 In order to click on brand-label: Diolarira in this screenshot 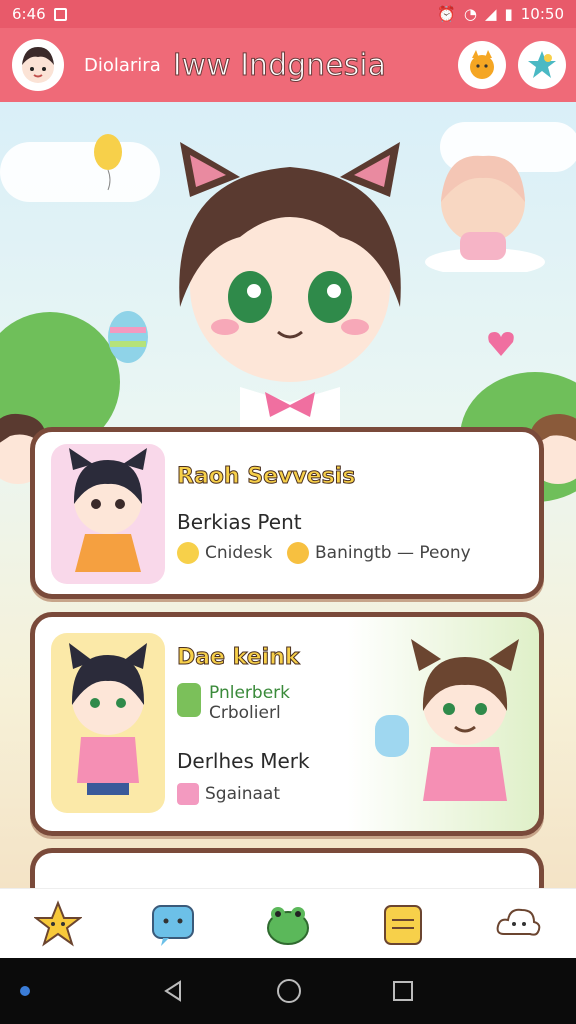, I will do `click(122, 65)`.